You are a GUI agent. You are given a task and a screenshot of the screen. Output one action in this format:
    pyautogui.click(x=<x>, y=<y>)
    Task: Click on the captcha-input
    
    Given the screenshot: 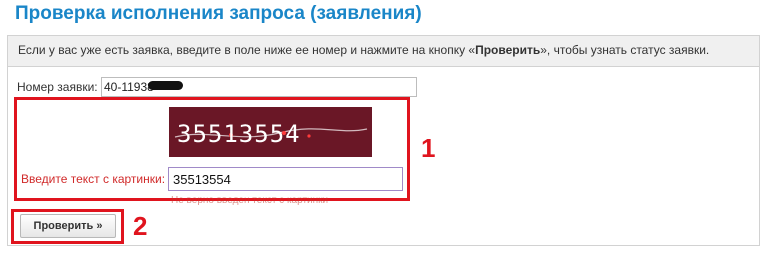 What is the action you would take?
    pyautogui.click(x=285, y=179)
    